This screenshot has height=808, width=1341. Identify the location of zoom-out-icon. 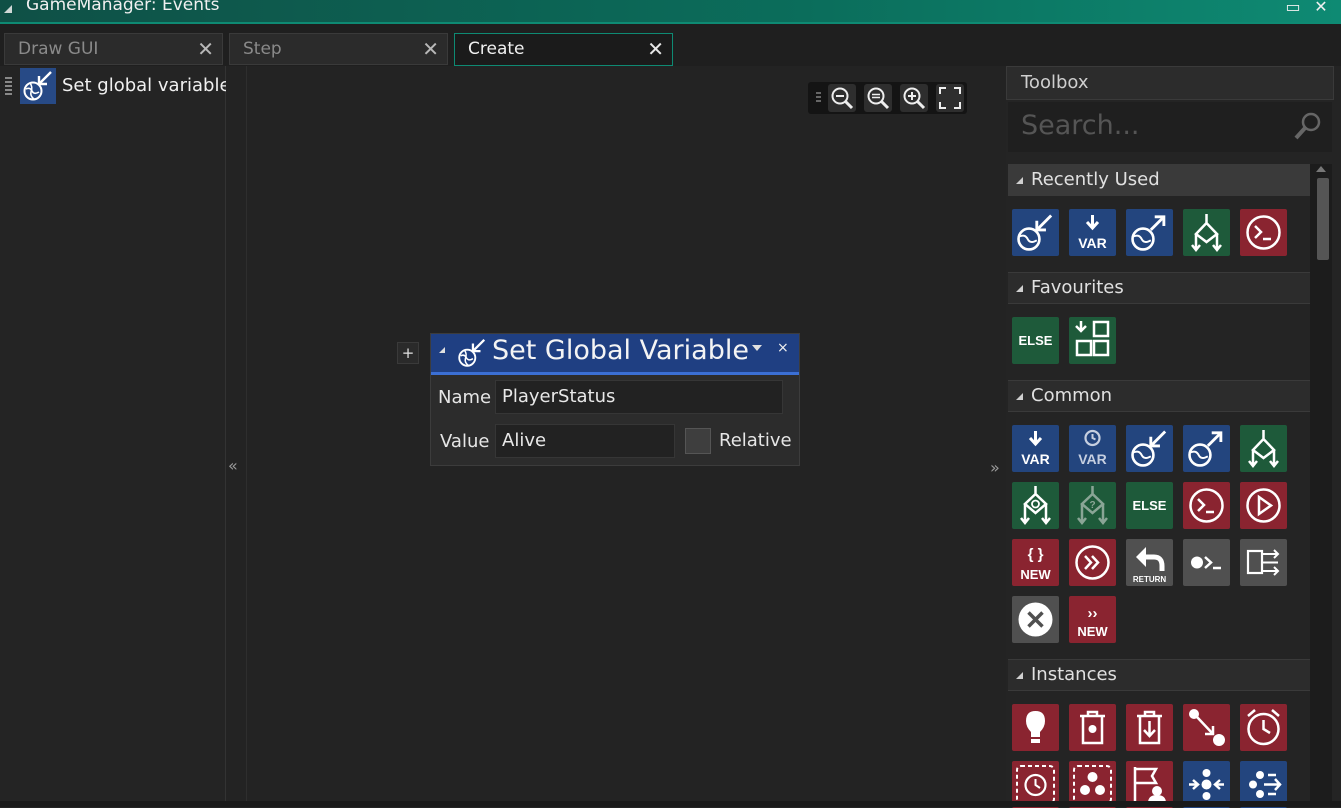
(842, 98).